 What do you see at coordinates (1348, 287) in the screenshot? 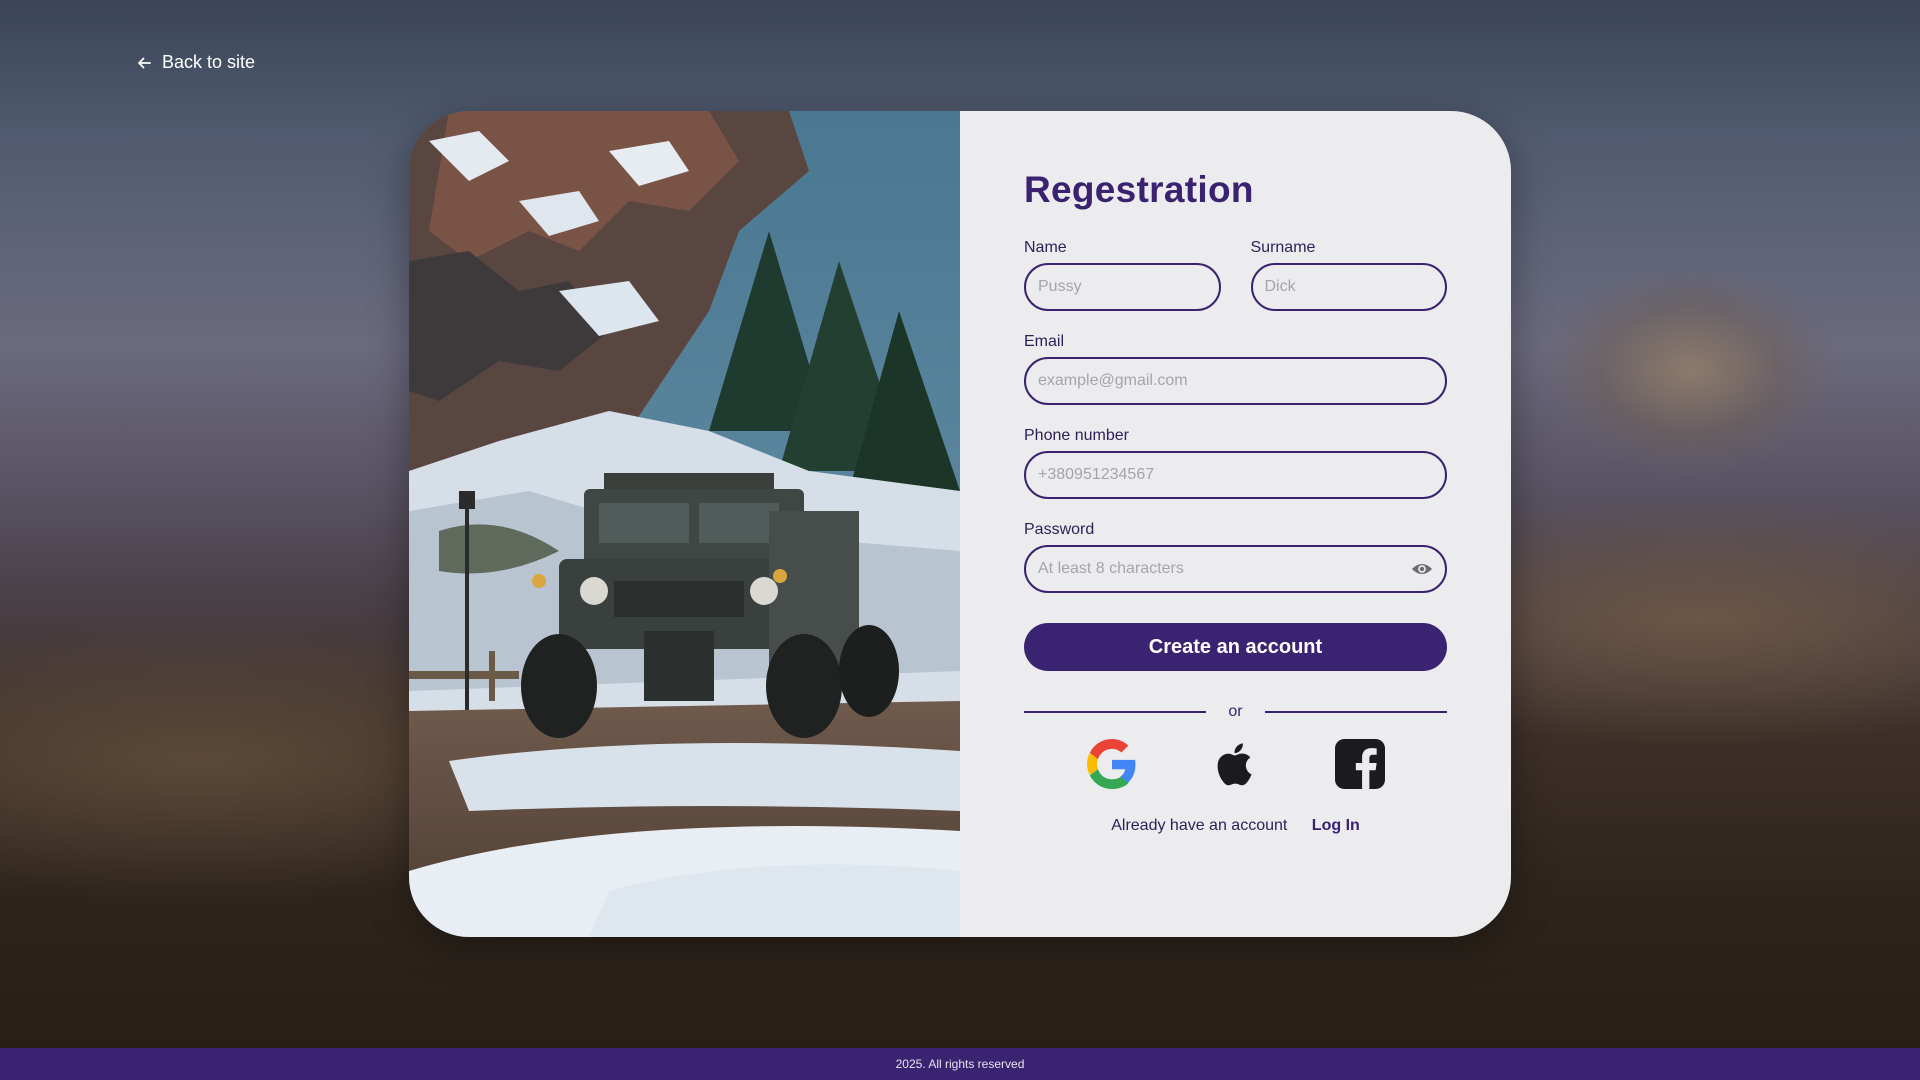
I see `surname-input` at bounding box center [1348, 287].